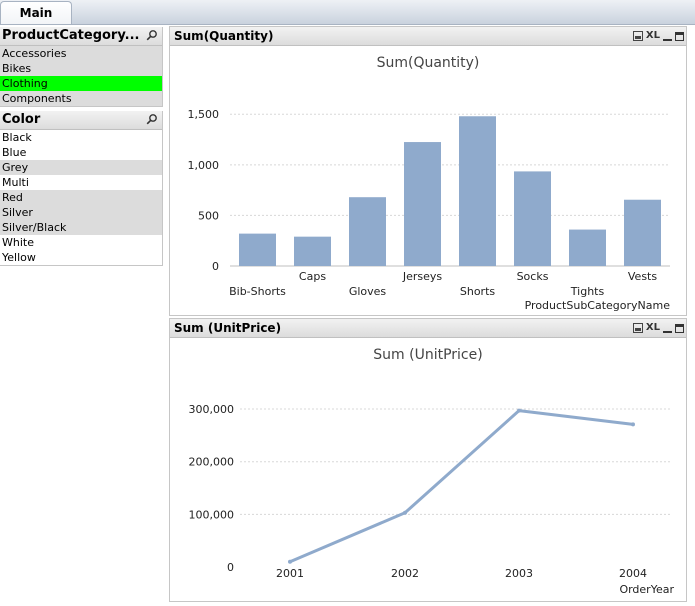 This screenshot has width=695, height=606. What do you see at coordinates (347, 12) in the screenshot?
I see `sheet-tab-bar: Main` at bounding box center [347, 12].